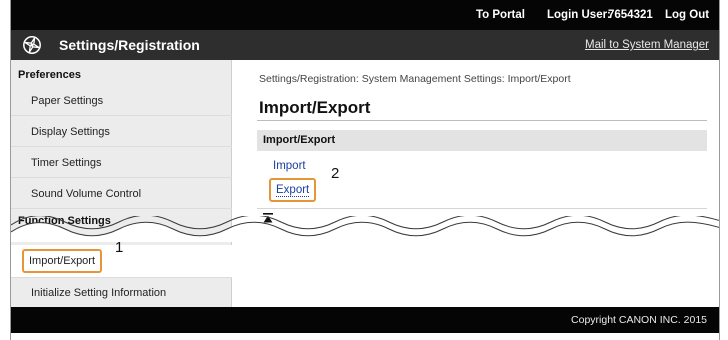  I want to click on top-bar: To Portal Login User: 7654321 Log Out, so click(365, 15).